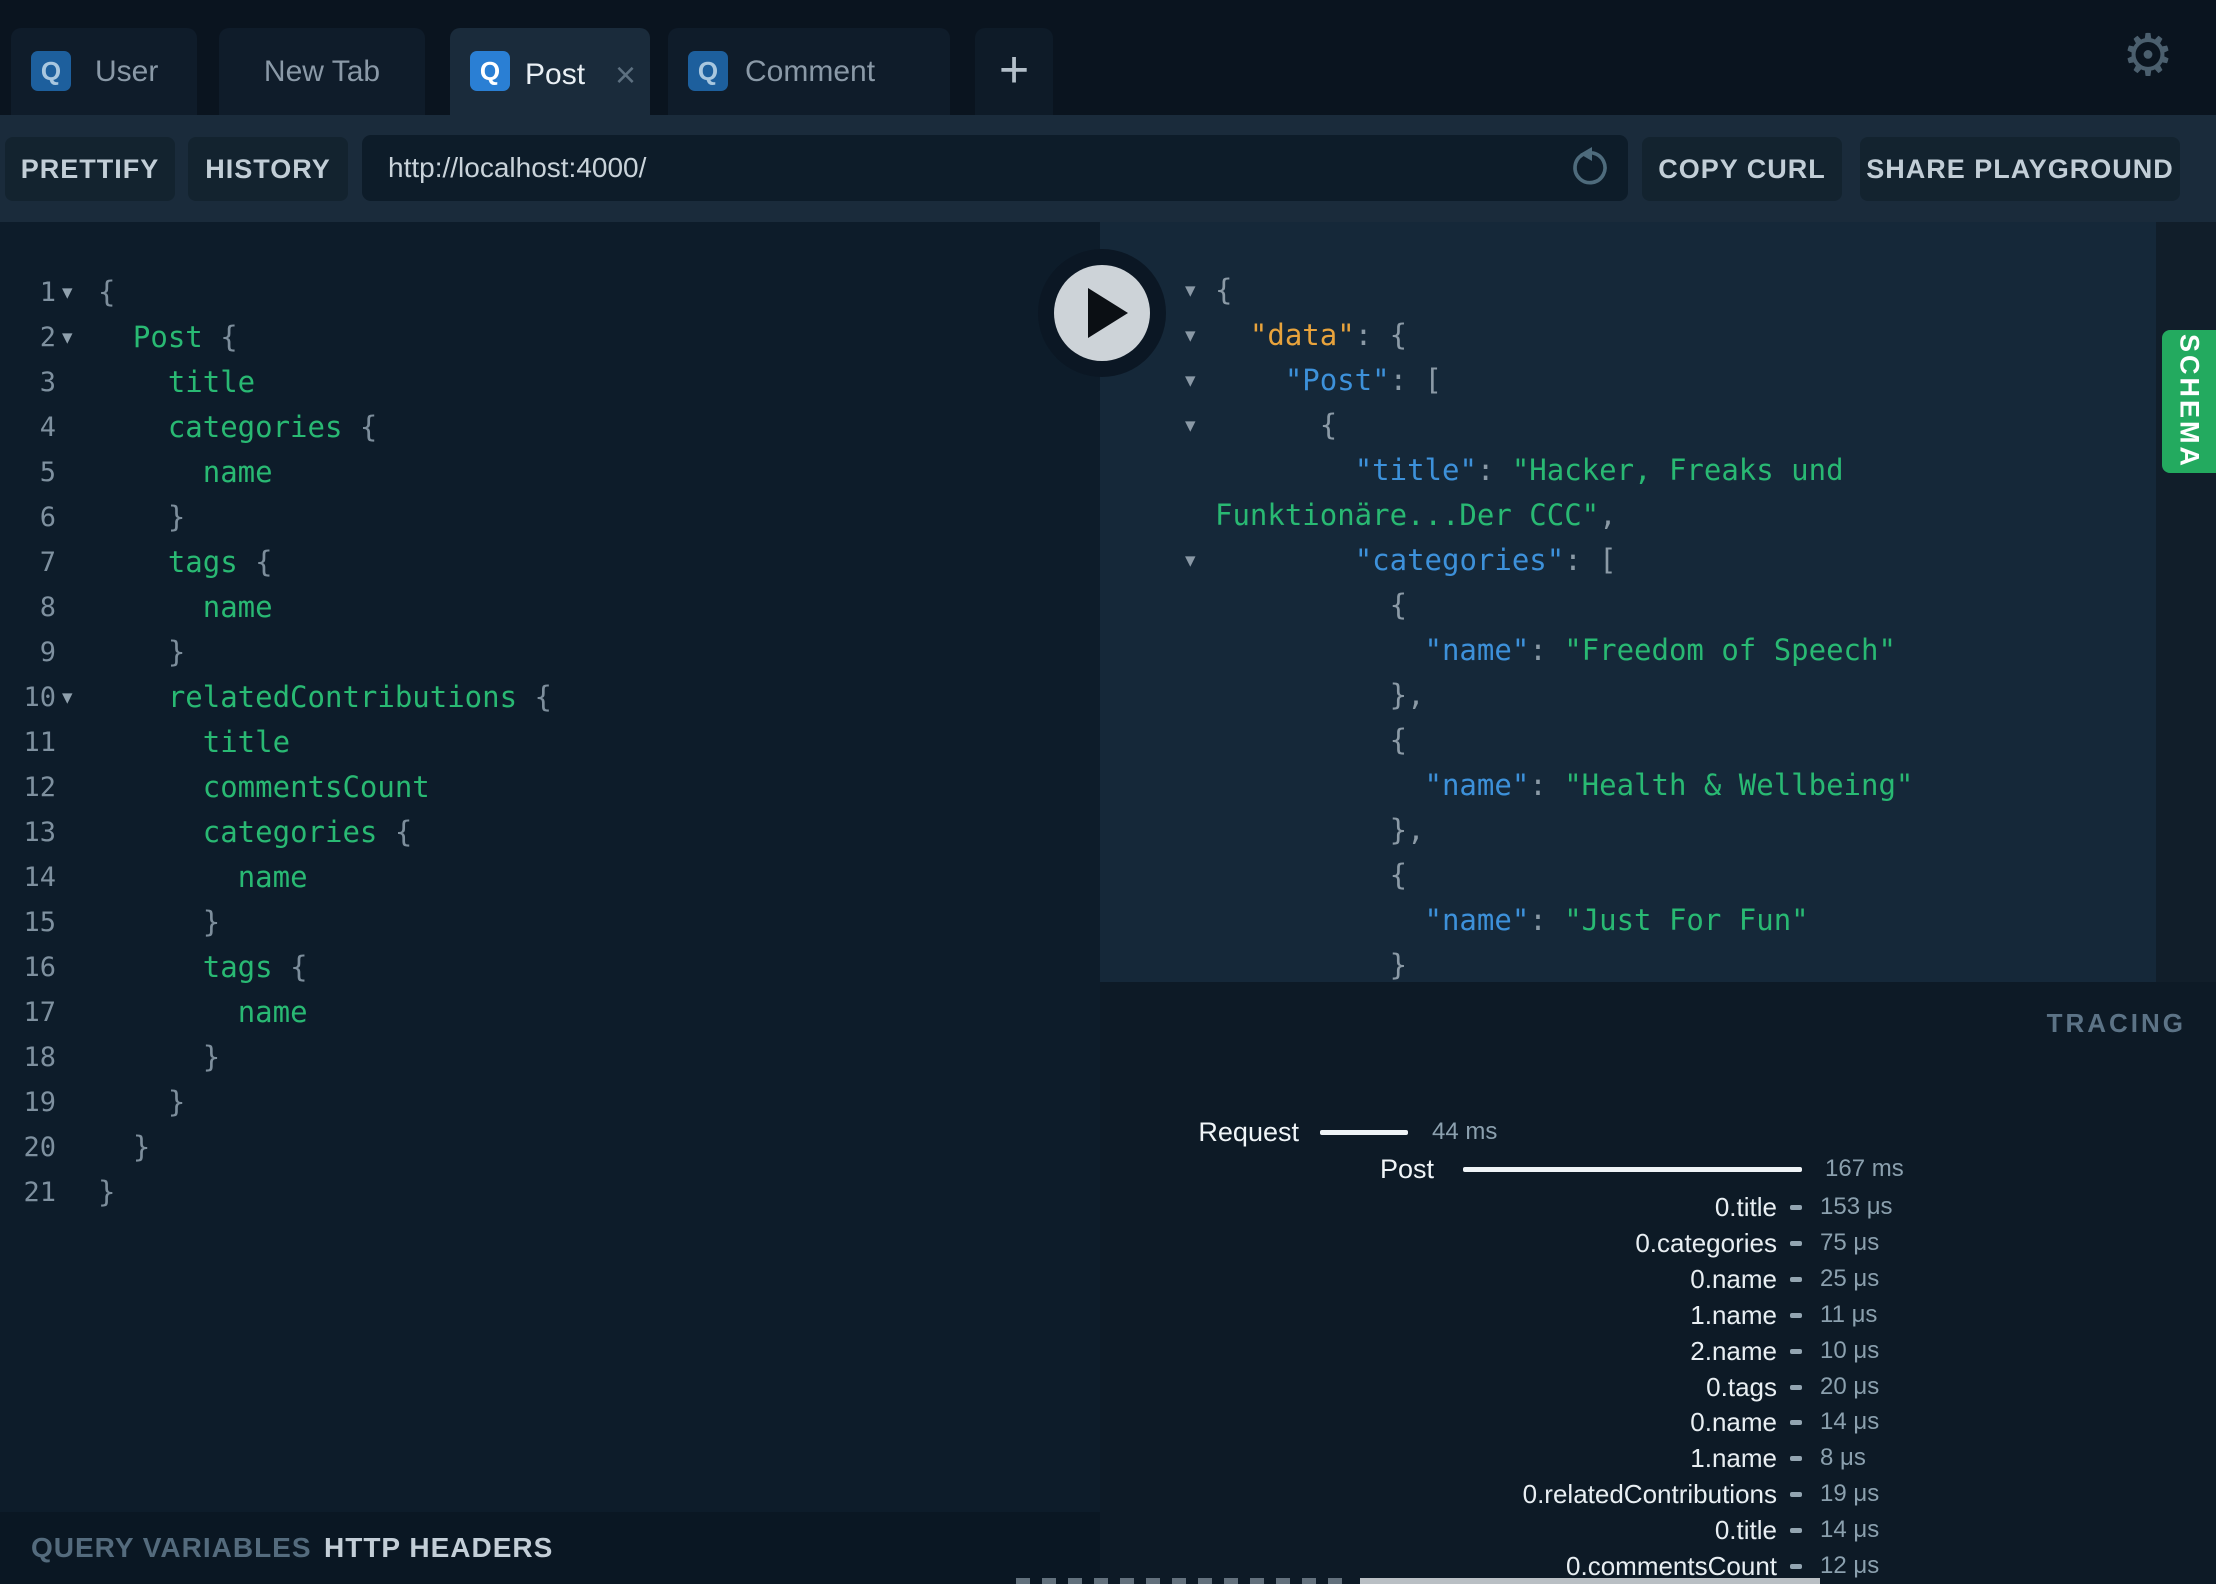 This screenshot has width=2216, height=1584. Describe the element at coordinates (1407, 830) in the screenshot. I see `json-token: },` at that location.